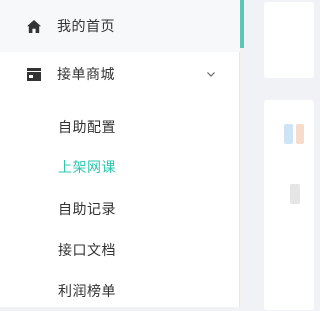 The height and width of the screenshot is (311, 320). Describe the element at coordinates (120, 250) in the screenshot. I see `submenu-item-api-docs: 接口文档` at that location.